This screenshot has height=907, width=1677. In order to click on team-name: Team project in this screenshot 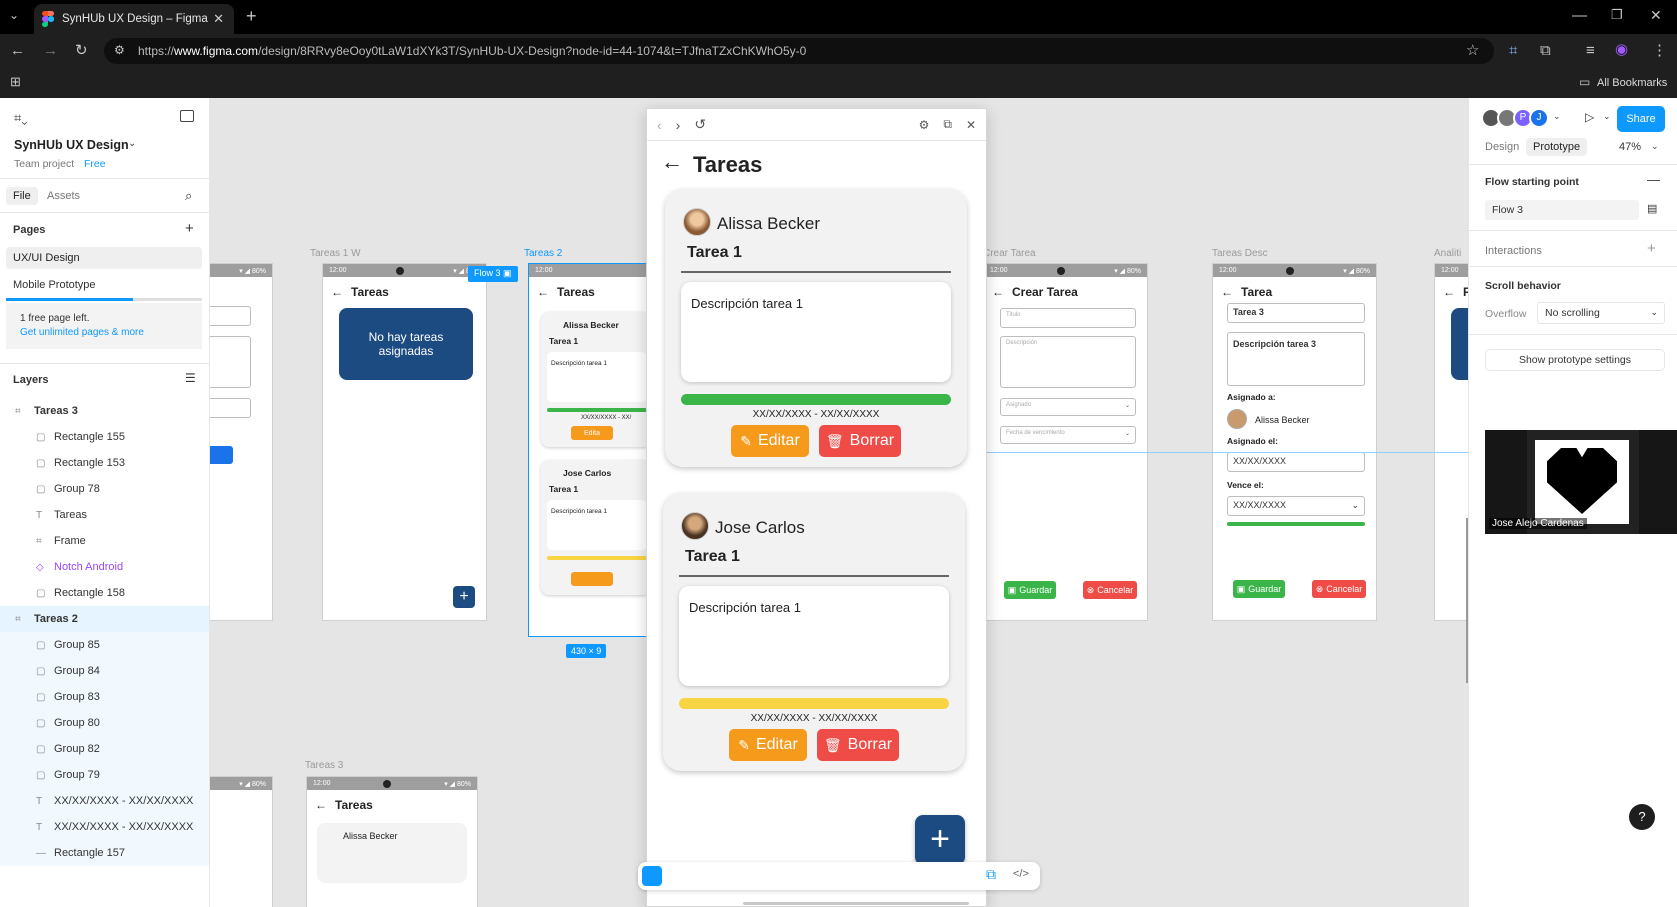, I will do `click(44, 164)`.